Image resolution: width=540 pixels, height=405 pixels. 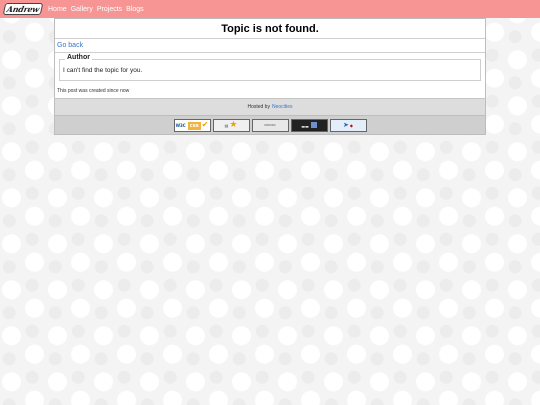 I want to click on neocities-star-icon: ▤★, so click(x=231, y=124).